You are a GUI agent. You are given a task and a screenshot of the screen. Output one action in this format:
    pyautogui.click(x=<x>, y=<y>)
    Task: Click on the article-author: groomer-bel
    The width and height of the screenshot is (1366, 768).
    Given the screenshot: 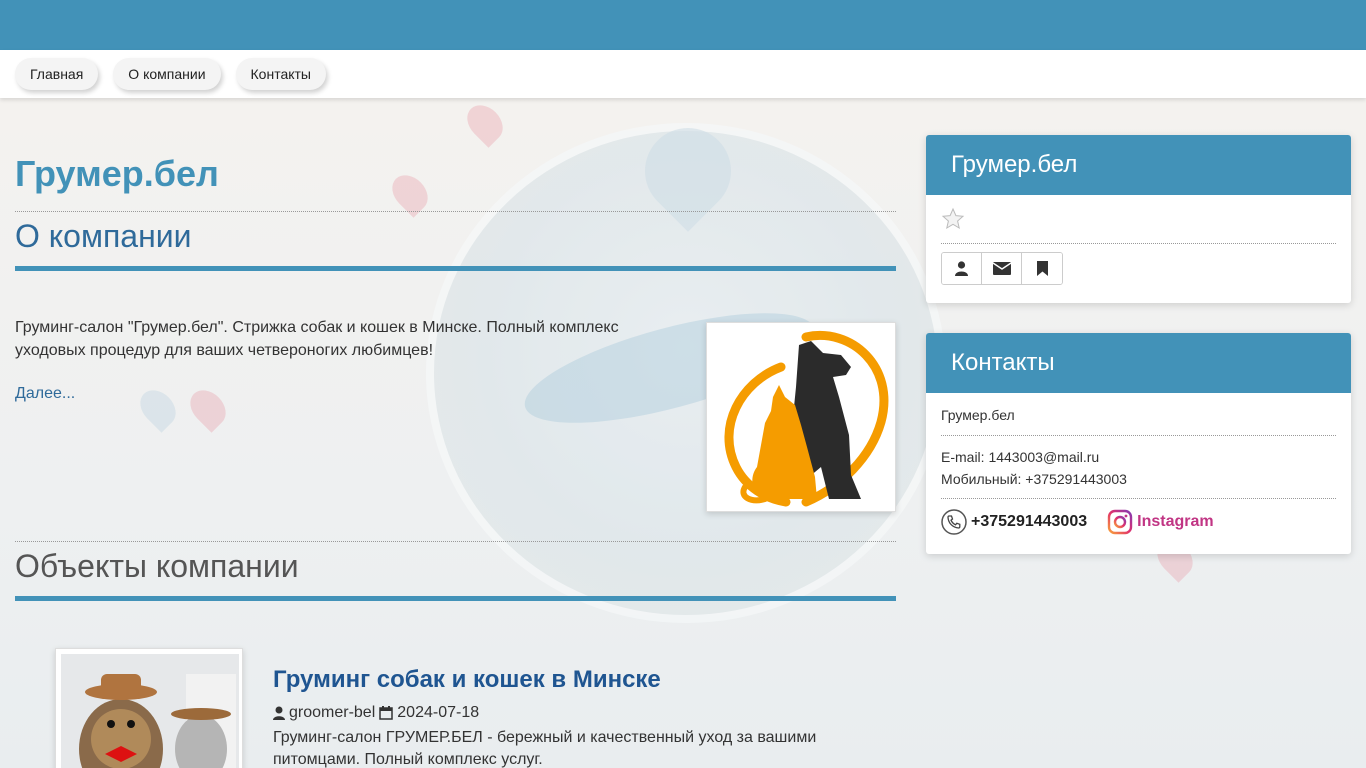 What is the action you would take?
    pyautogui.click(x=332, y=712)
    